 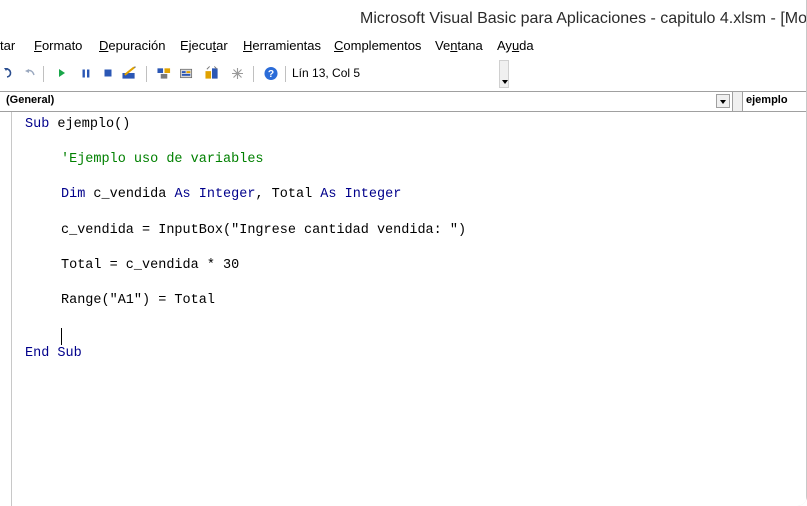 I want to click on project-explorer-icon, so click(x=164, y=73).